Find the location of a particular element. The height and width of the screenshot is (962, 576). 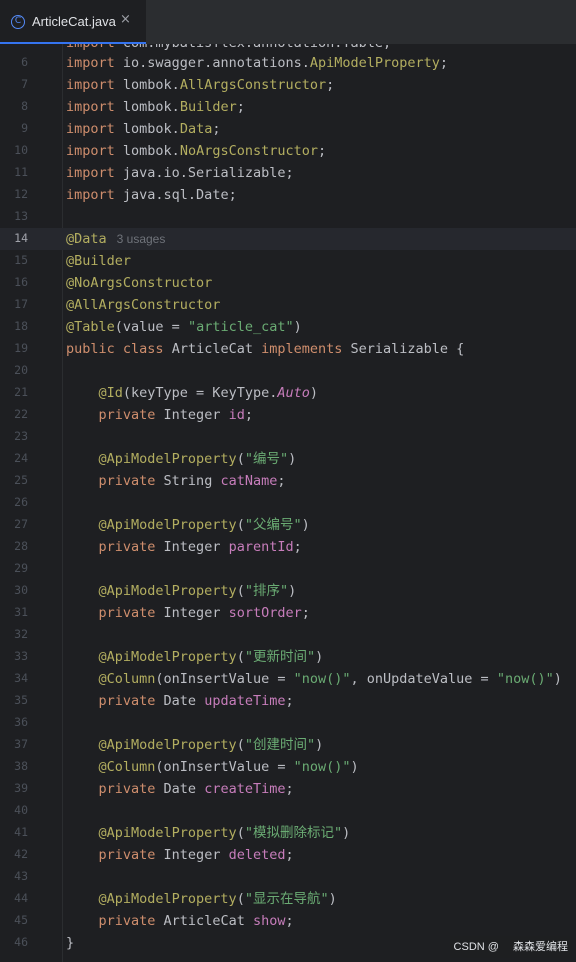

code-line: 25 private String catName; is located at coordinates (288, 481).